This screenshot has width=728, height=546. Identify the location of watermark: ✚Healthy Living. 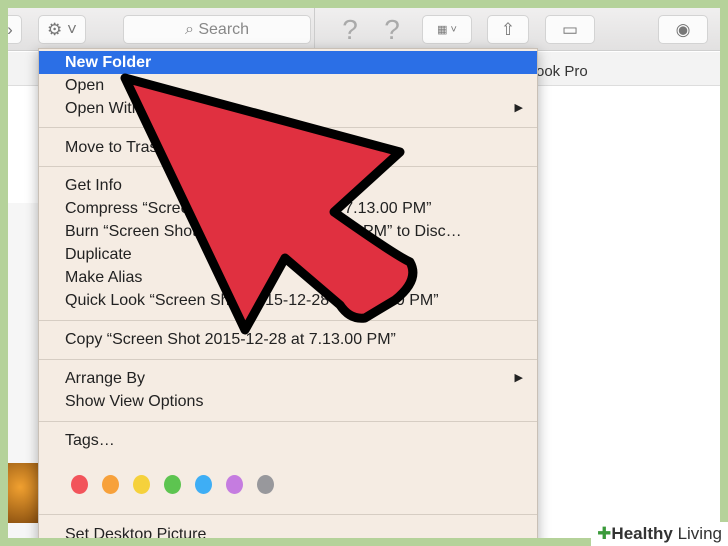
(659, 534).